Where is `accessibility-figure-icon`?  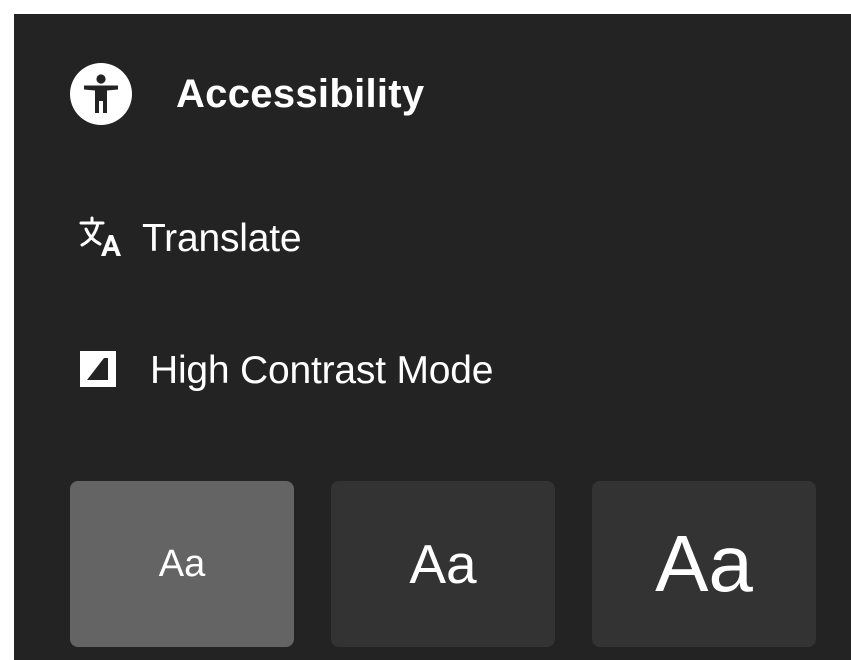
accessibility-figure-icon is located at coordinates (101, 93).